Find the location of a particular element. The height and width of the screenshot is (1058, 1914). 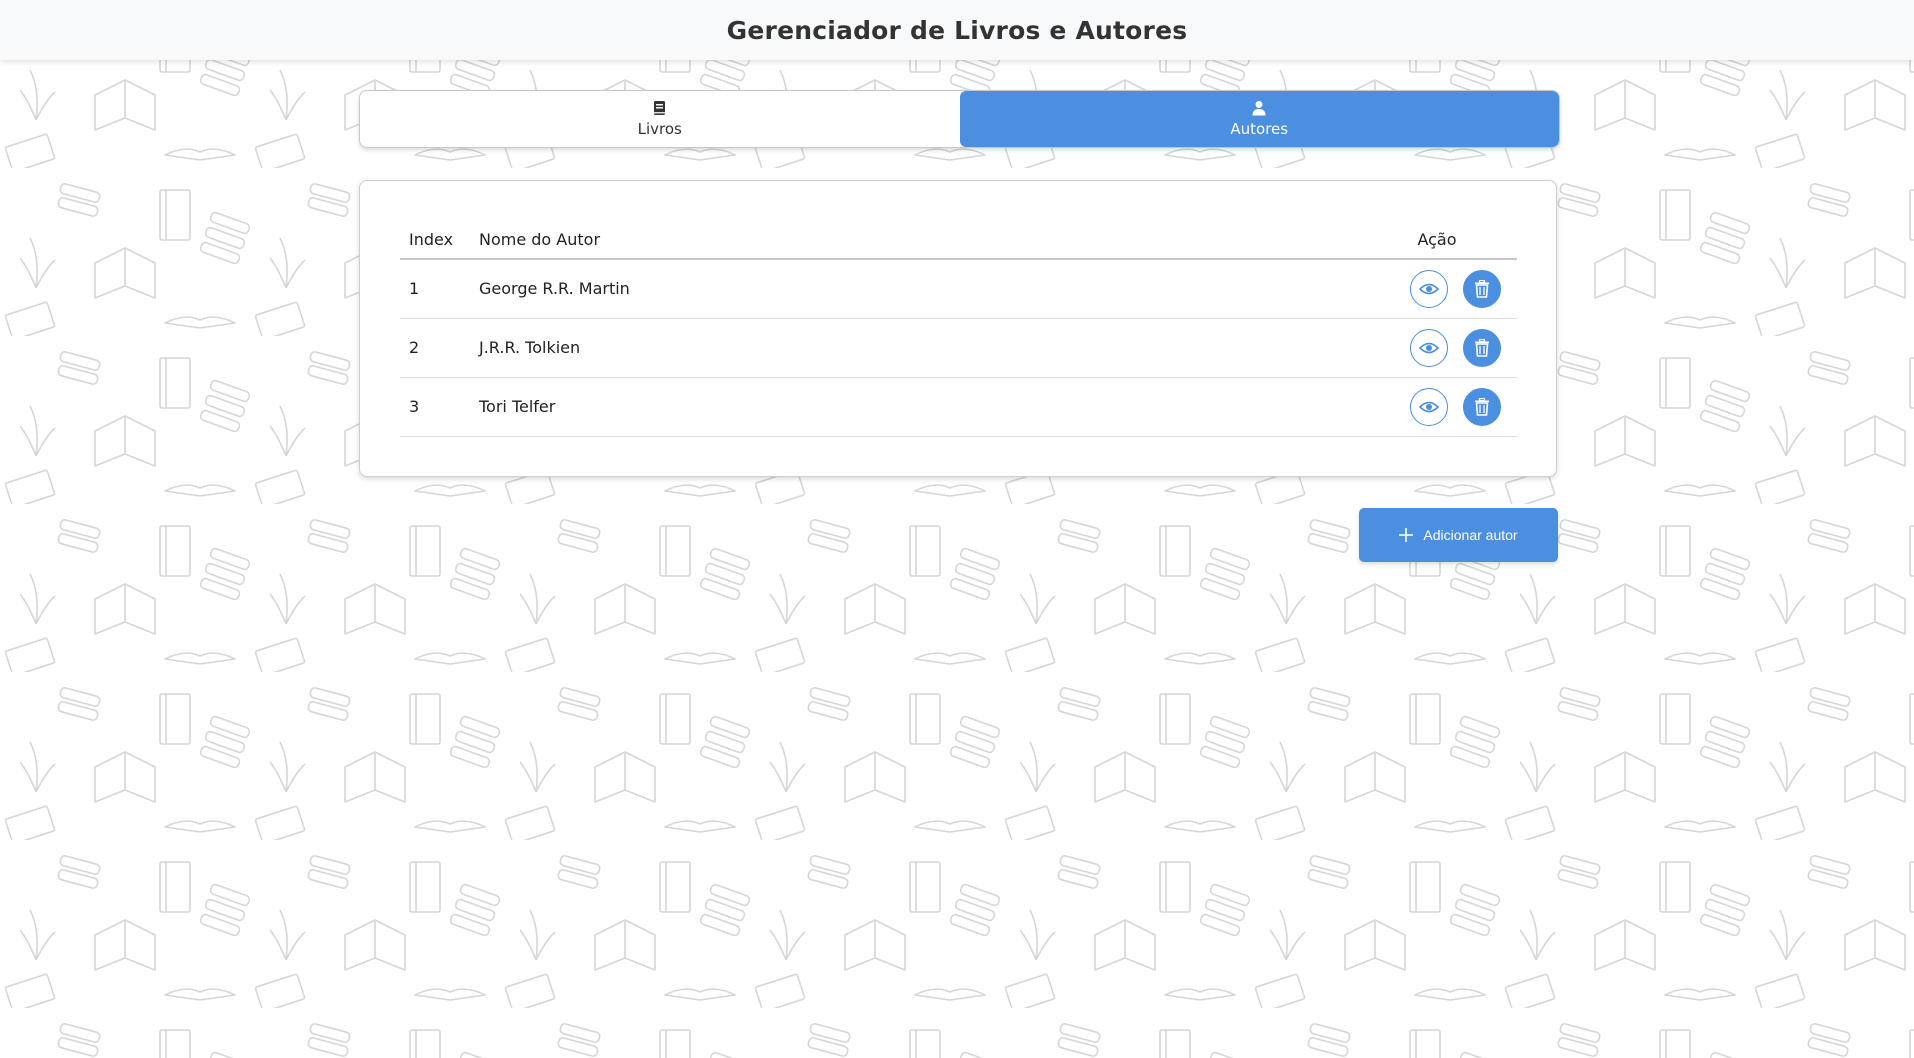

tab-livros-label: Livros is located at coordinates (659, 129).